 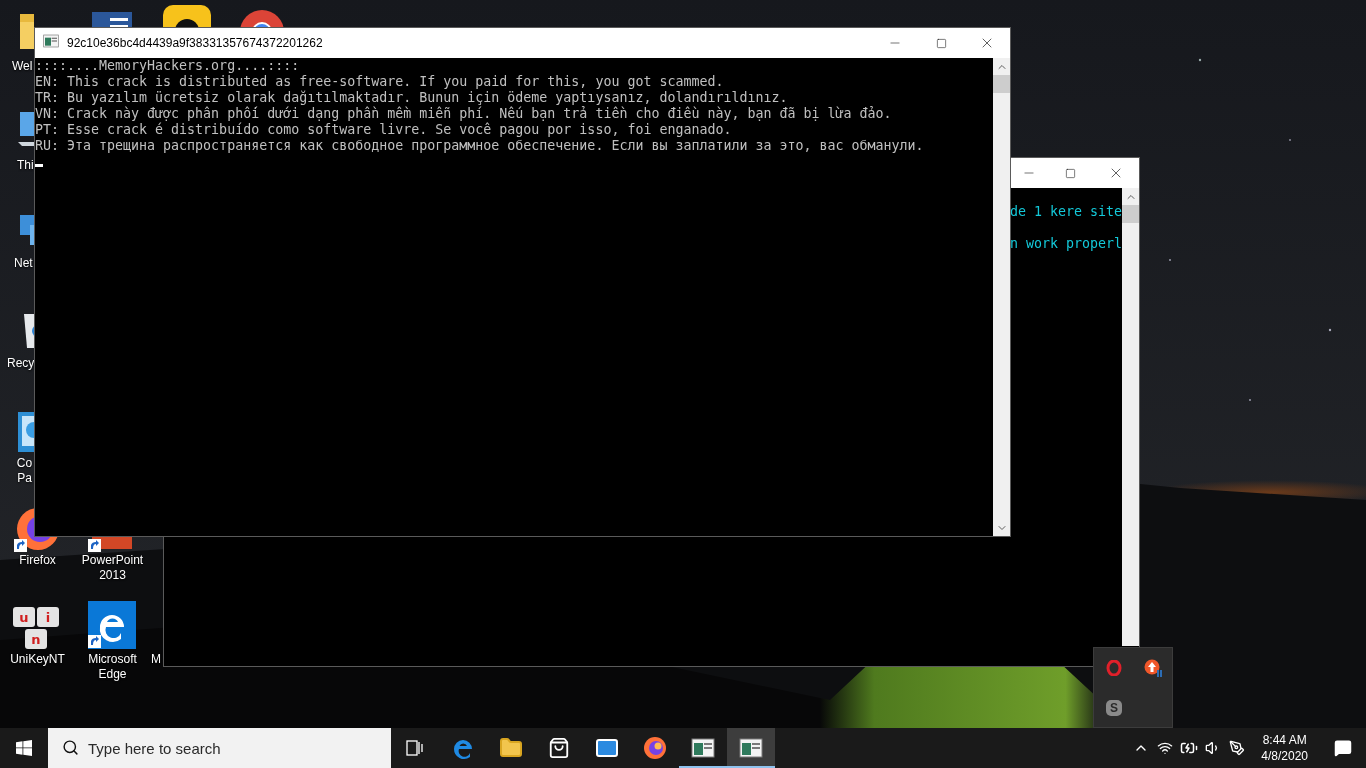 I want to click on key-label: u, so click(x=24, y=617).